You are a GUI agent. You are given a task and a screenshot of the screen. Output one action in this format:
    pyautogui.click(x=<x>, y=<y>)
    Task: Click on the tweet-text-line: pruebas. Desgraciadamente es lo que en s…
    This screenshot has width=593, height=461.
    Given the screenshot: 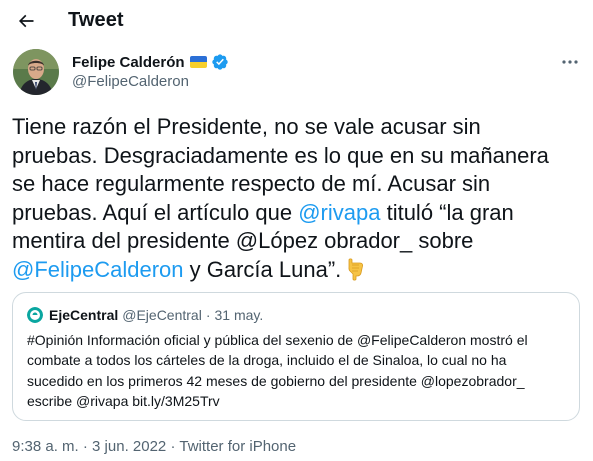 What is the action you would take?
    pyautogui.click(x=297, y=156)
    